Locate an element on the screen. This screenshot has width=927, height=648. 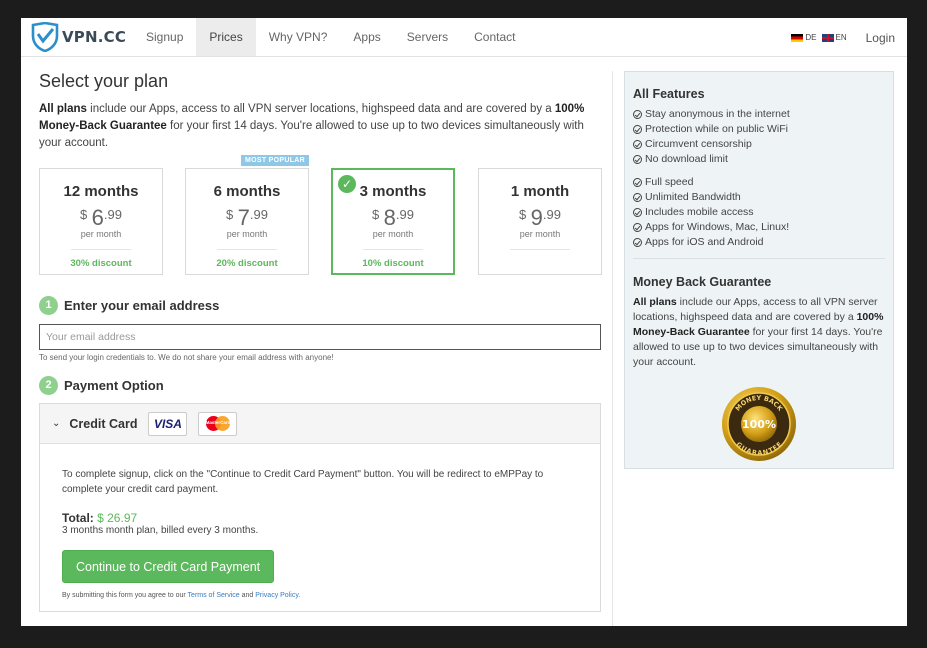
plan-price: $ 9.99 is located at coordinates (540, 218).